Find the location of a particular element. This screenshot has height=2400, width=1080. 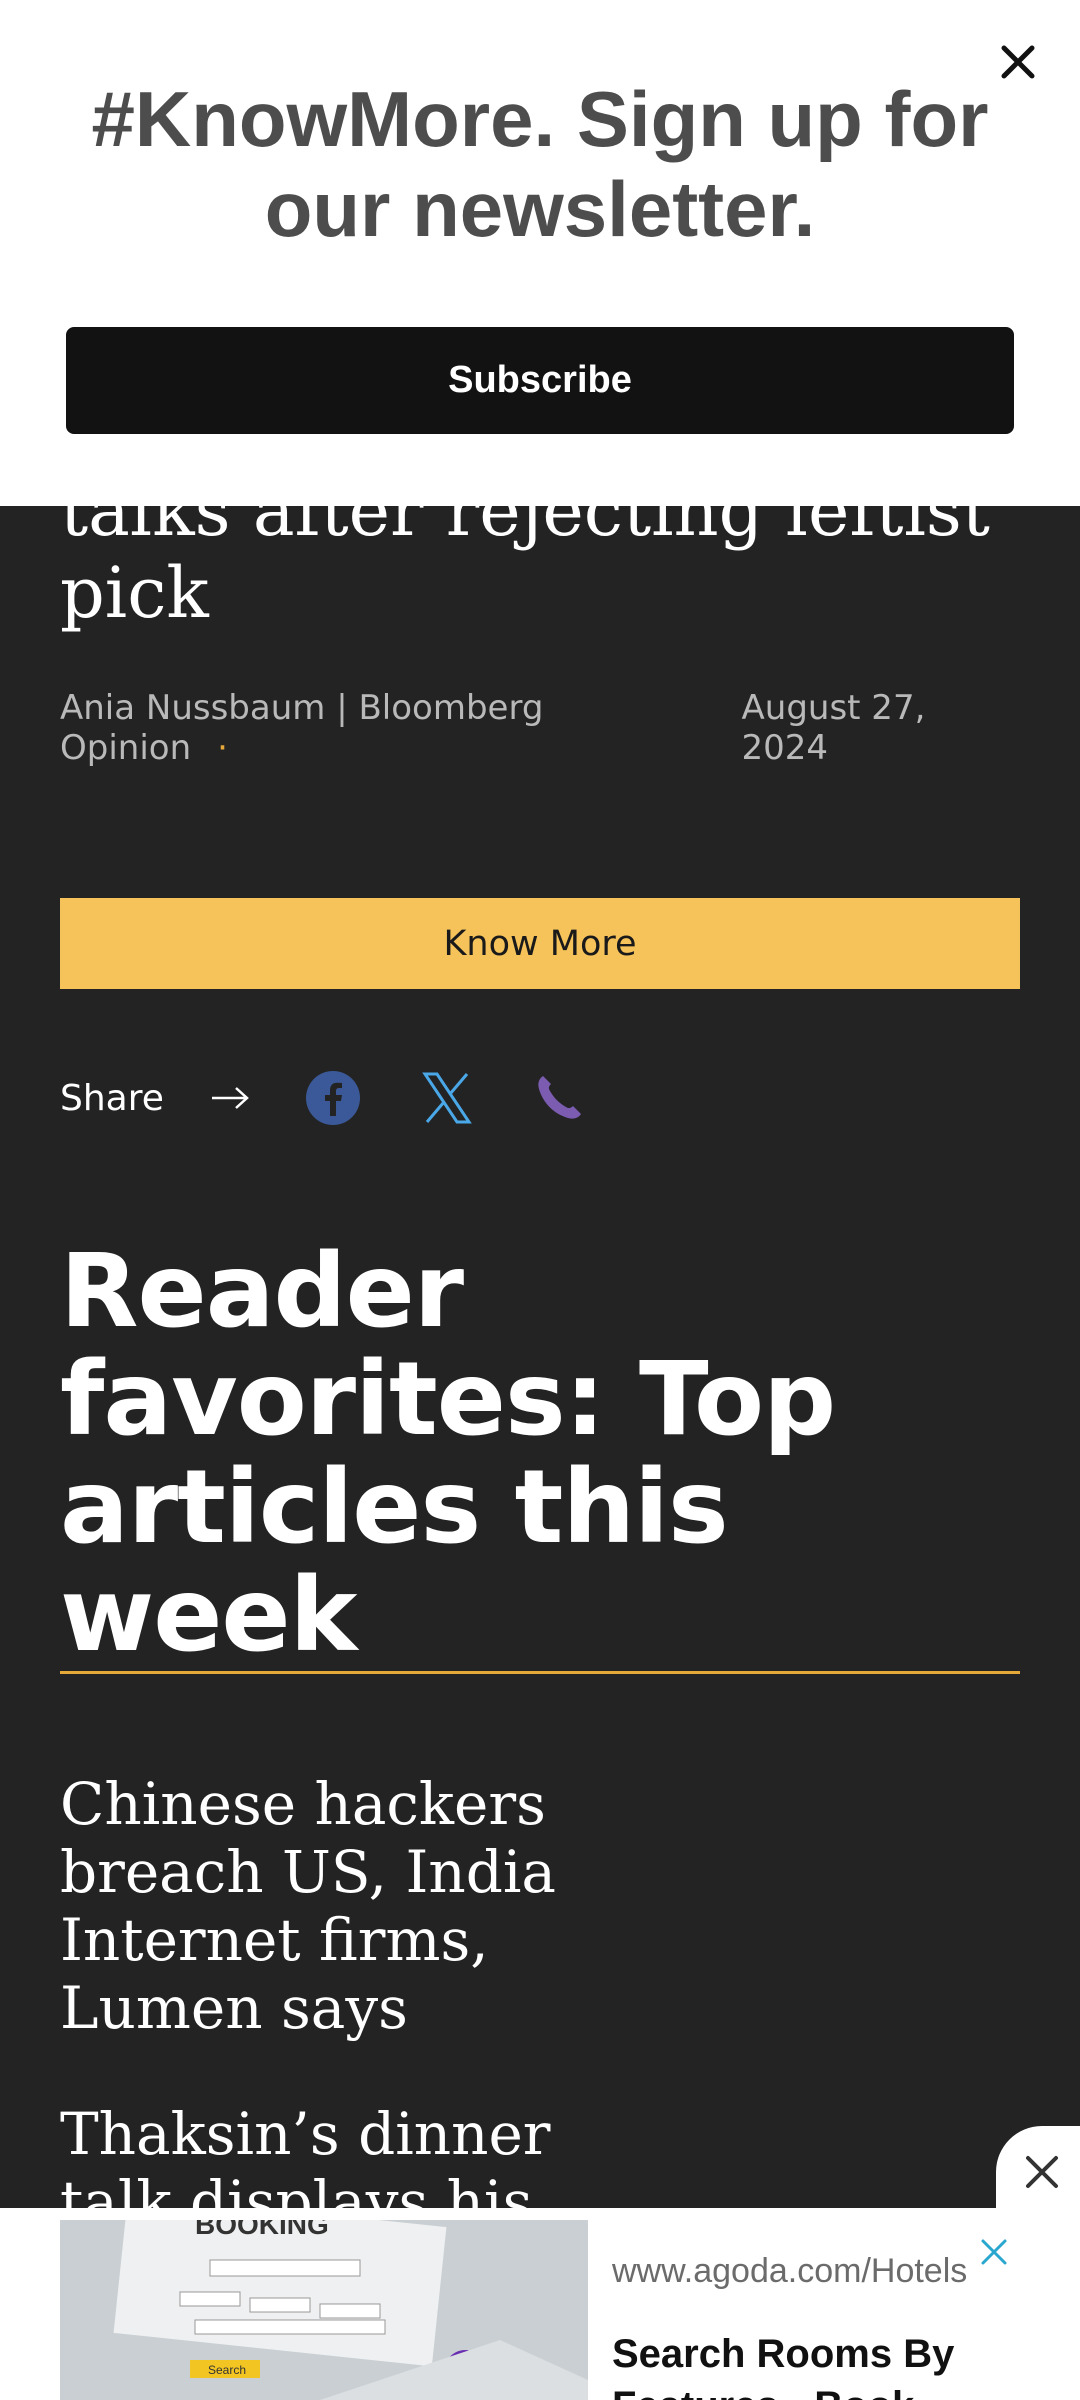

subscribe-button: Subscribe is located at coordinates (540, 380).